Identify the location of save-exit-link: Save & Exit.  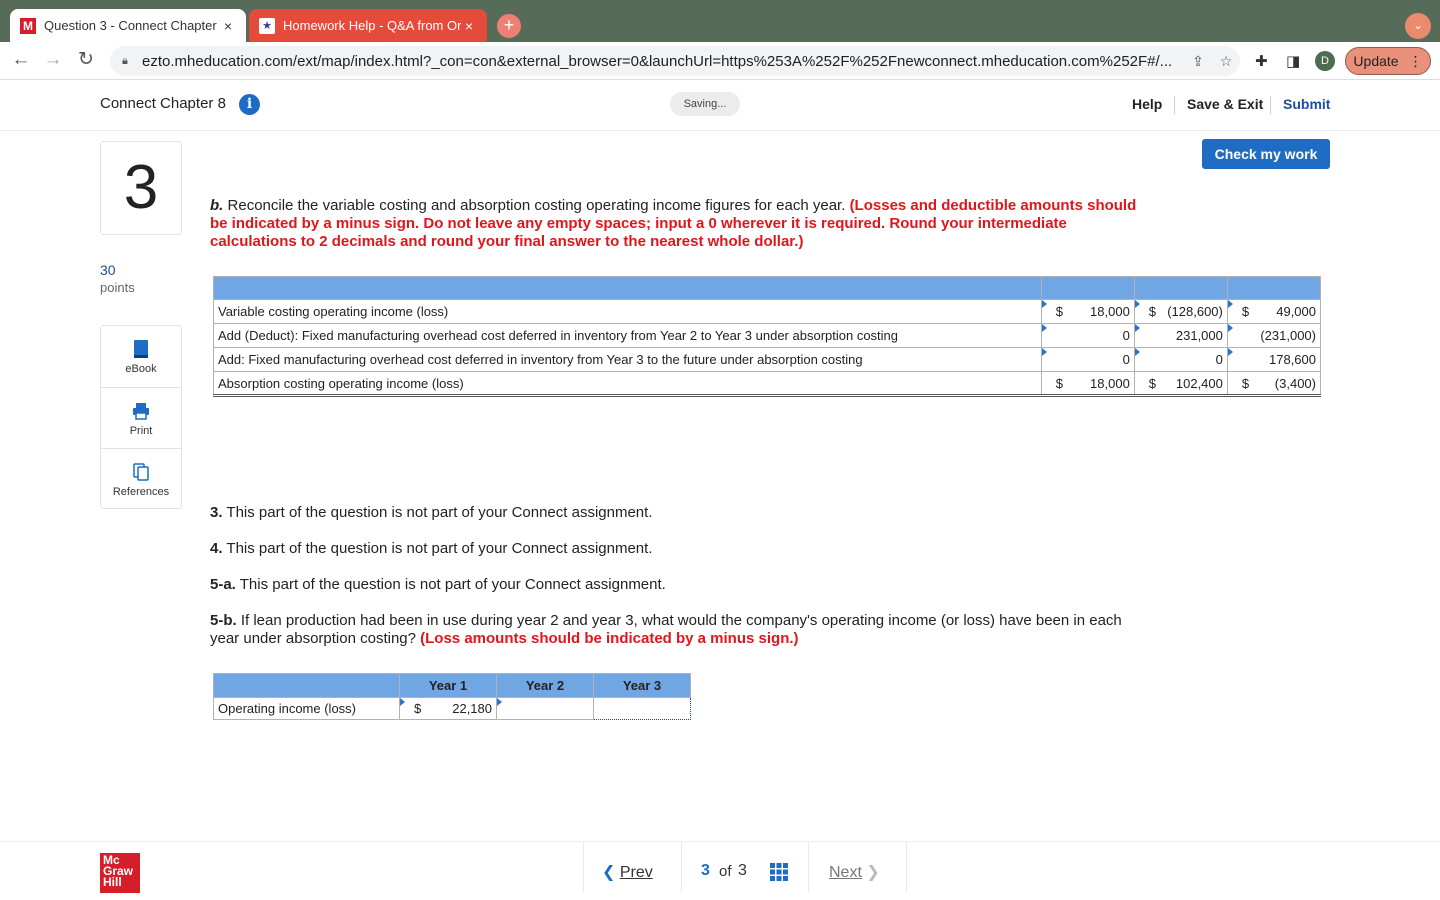
(1225, 104).